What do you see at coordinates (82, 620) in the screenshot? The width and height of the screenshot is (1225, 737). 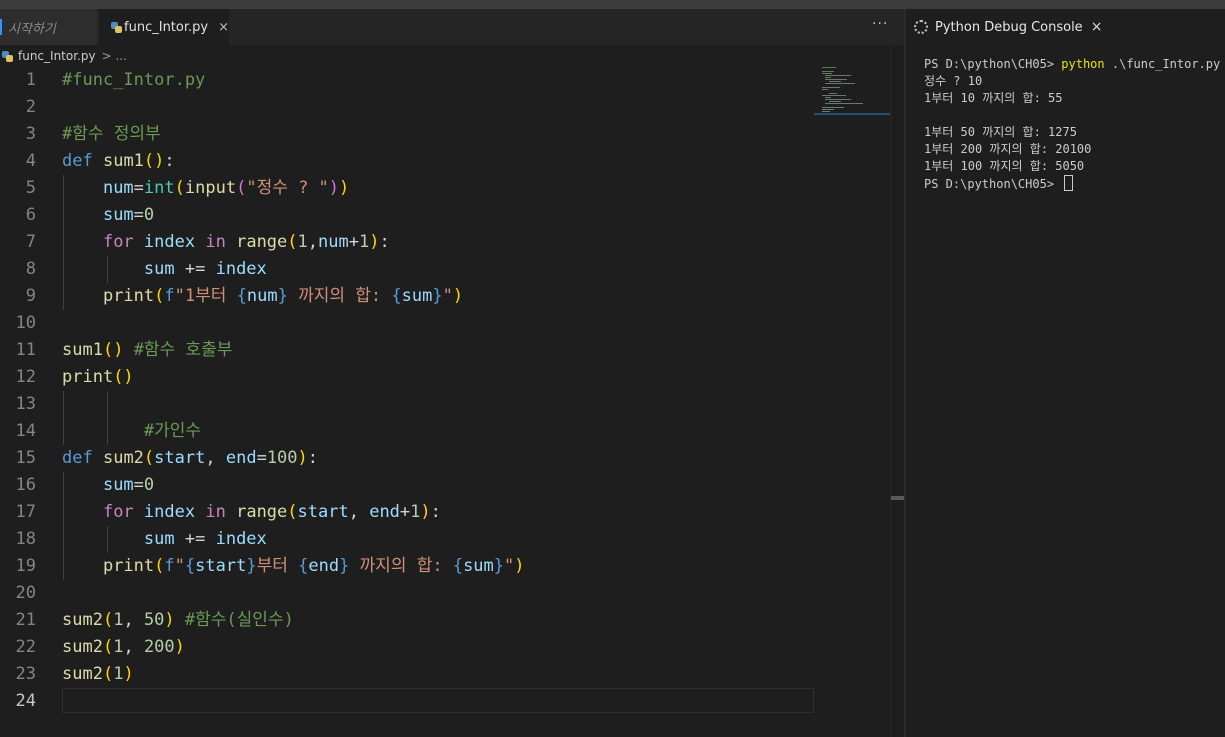 I see `function-call: sum2` at bounding box center [82, 620].